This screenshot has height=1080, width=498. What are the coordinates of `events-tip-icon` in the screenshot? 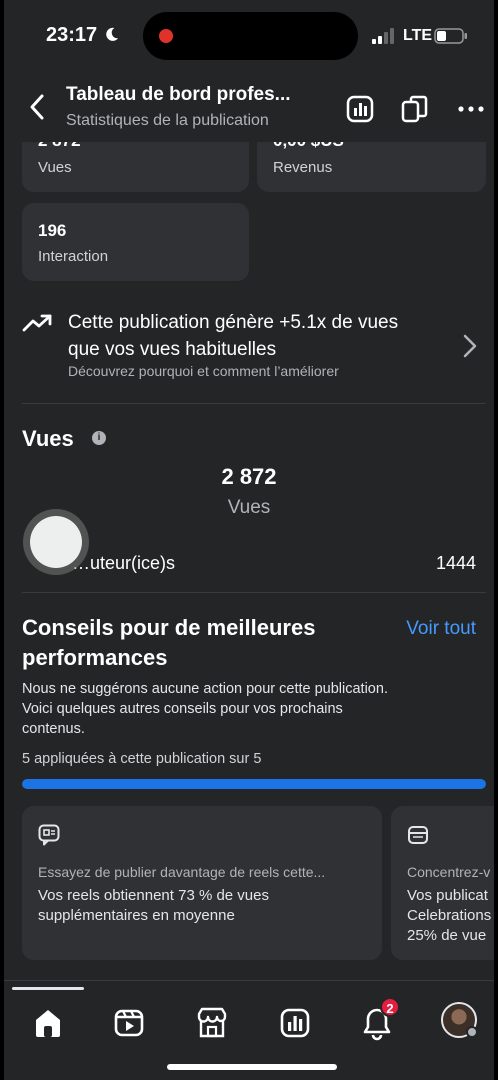 It's located at (418, 835).